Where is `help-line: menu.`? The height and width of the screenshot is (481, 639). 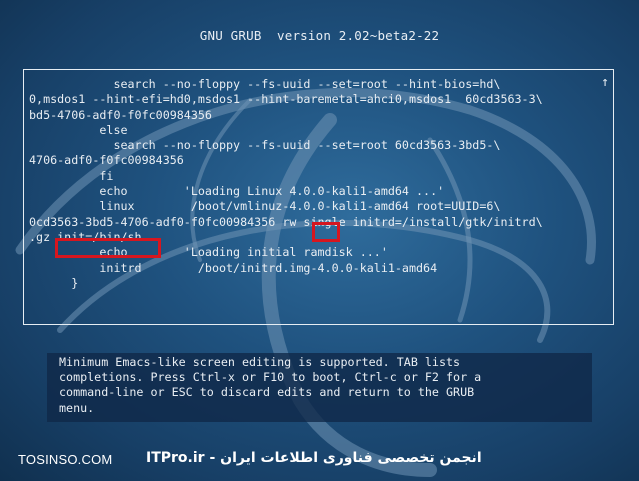
help-line: menu. is located at coordinates (77, 407).